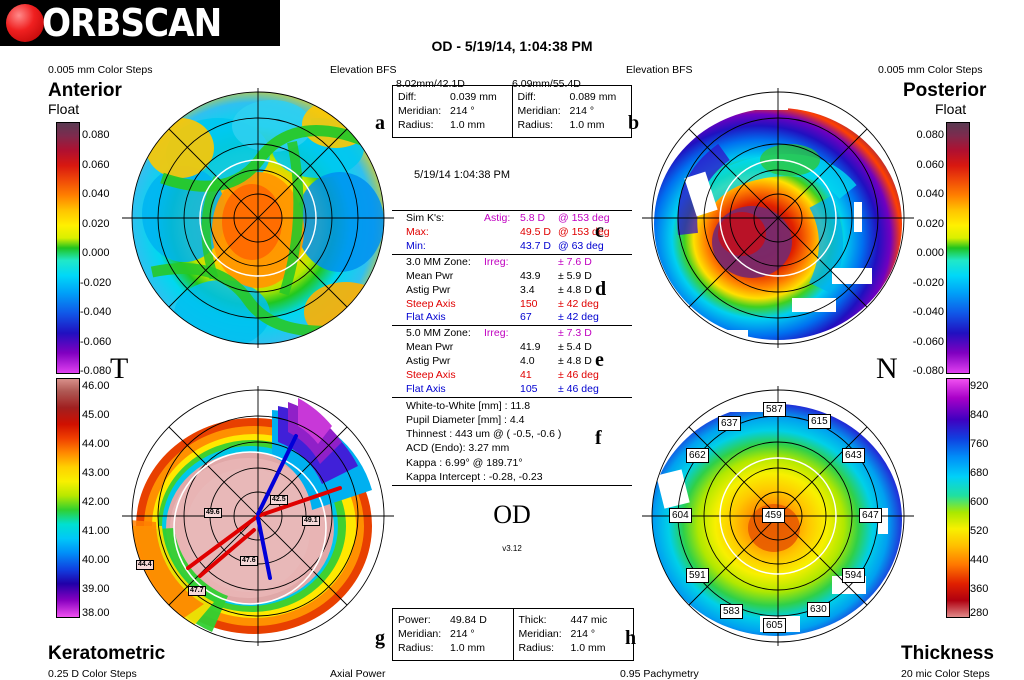  I want to click on sim-k-min-label: Min:, so click(416, 246).